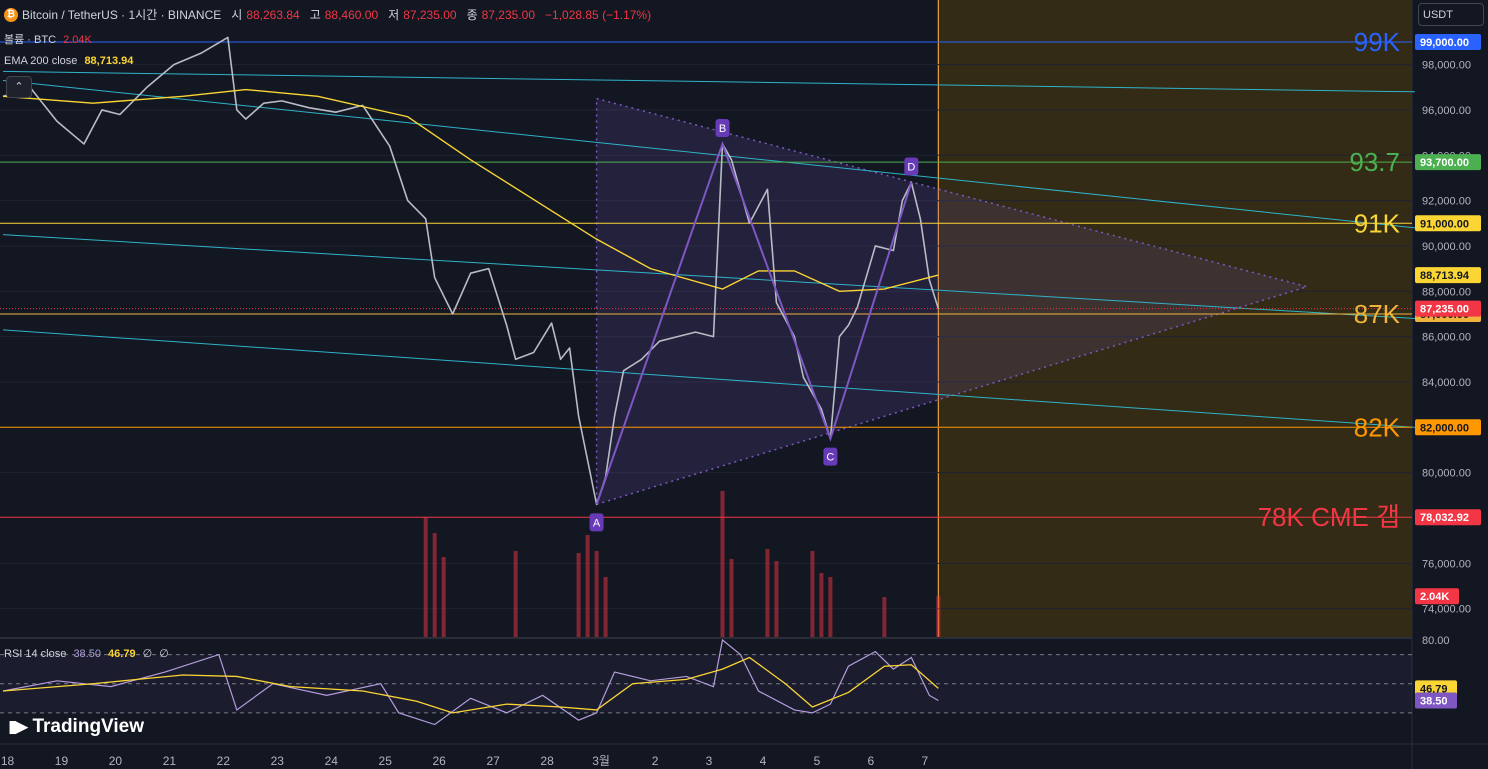 The width and height of the screenshot is (1488, 769). What do you see at coordinates (8, 761) in the screenshot?
I see `time-tick-label: 18` at bounding box center [8, 761].